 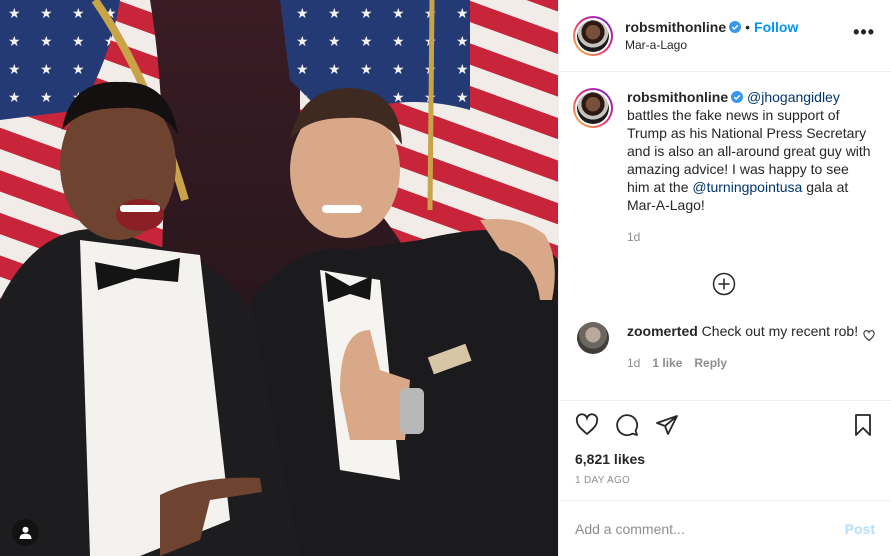 What do you see at coordinates (633, 237) in the screenshot?
I see `caption-time: 1d` at bounding box center [633, 237].